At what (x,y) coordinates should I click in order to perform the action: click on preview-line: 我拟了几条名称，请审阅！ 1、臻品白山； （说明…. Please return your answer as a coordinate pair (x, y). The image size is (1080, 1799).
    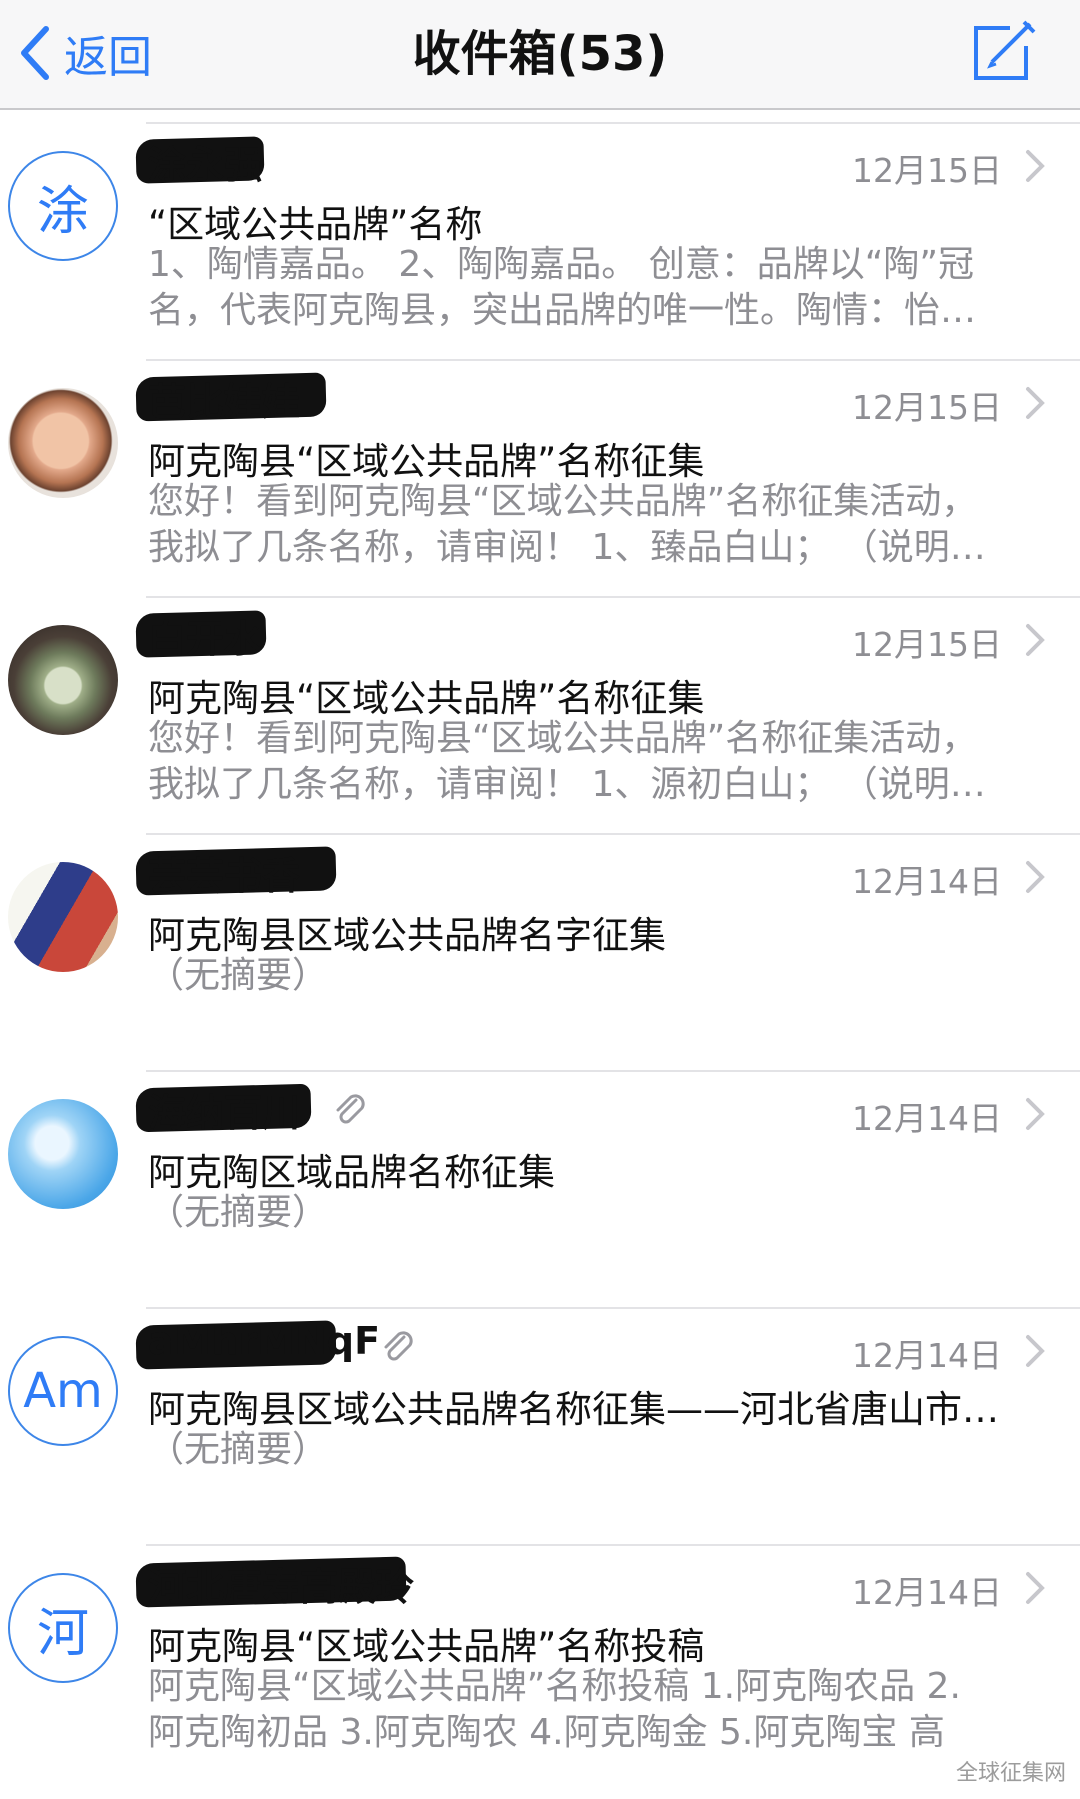
    Looking at the image, I should click on (567, 547).